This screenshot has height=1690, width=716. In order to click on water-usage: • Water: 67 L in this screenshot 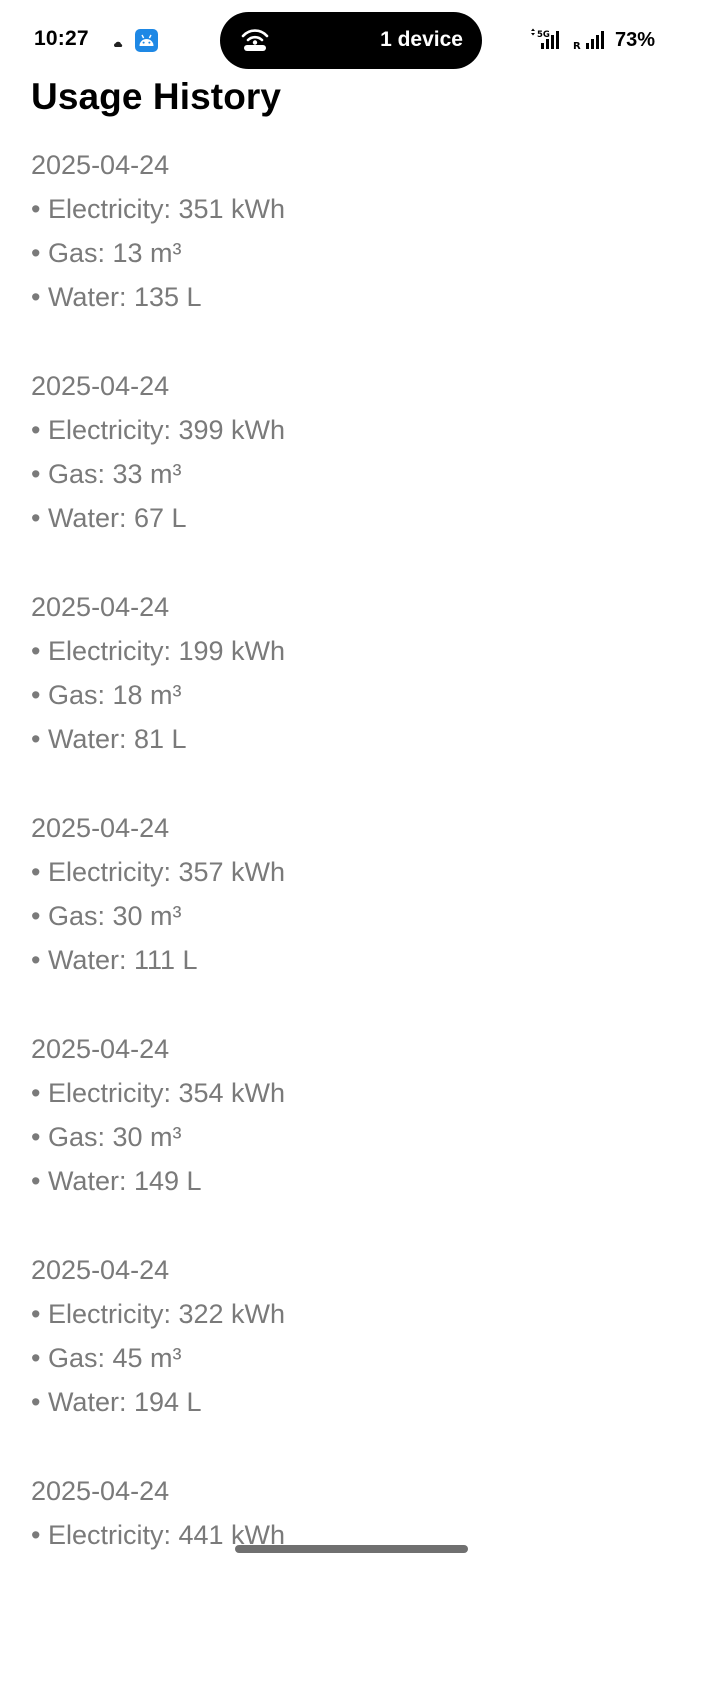, I will do `click(109, 518)`.